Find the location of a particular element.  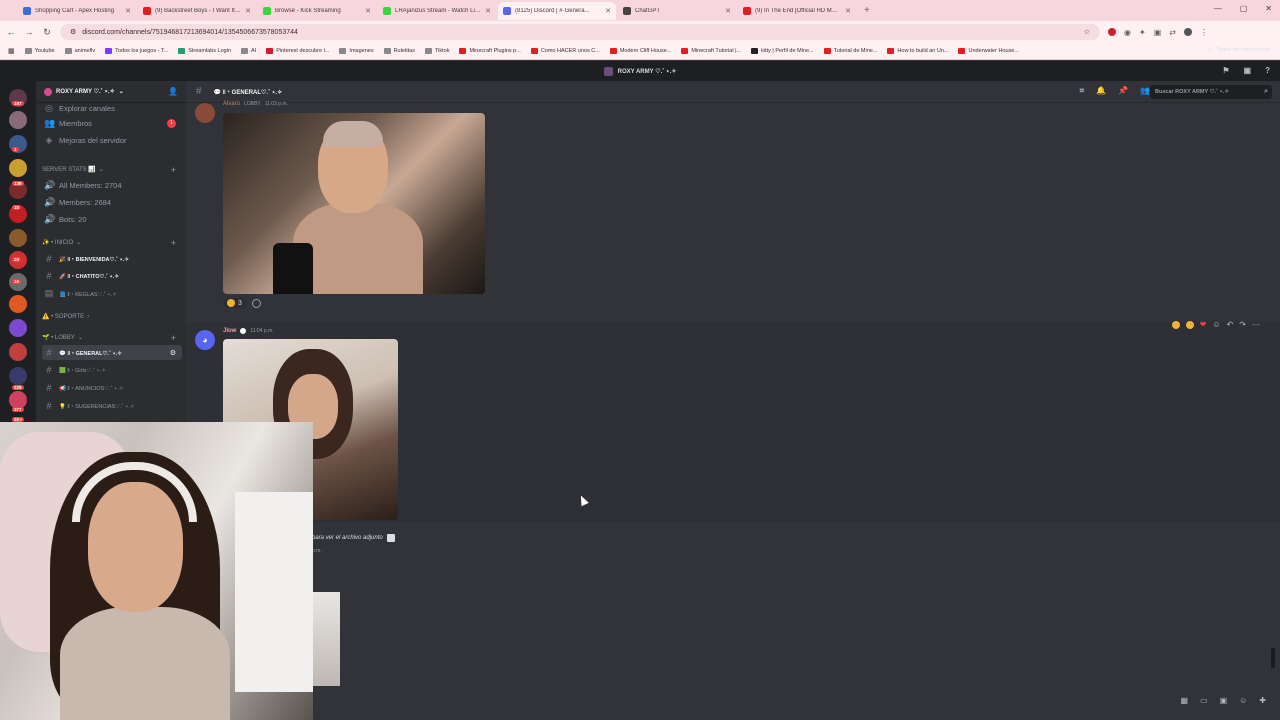

server-boosts: ◈ Mejoras del servidor is located at coordinates (112, 140).